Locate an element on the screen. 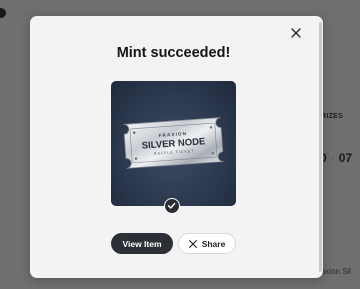  view-item-button: View Item is located at coordinates (142, 243).